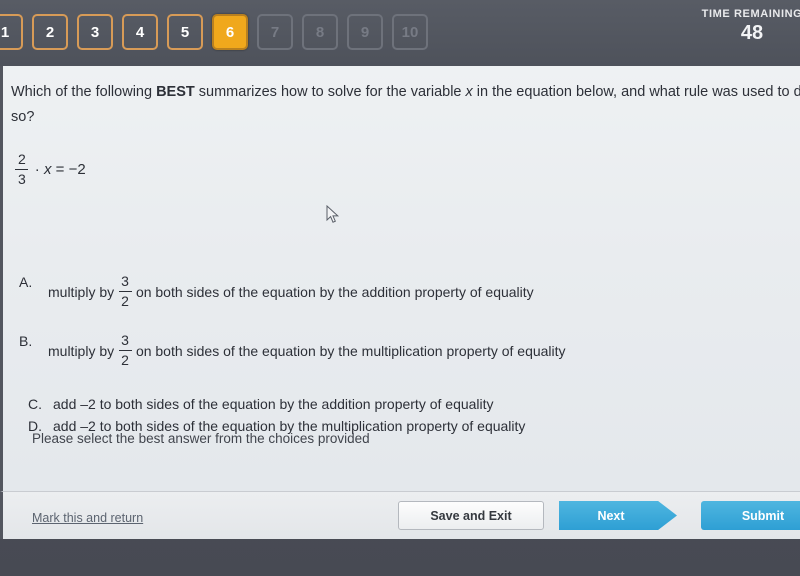 The image size is (800, 576). I want to click on question-button-3: 3, so click(95, 32).